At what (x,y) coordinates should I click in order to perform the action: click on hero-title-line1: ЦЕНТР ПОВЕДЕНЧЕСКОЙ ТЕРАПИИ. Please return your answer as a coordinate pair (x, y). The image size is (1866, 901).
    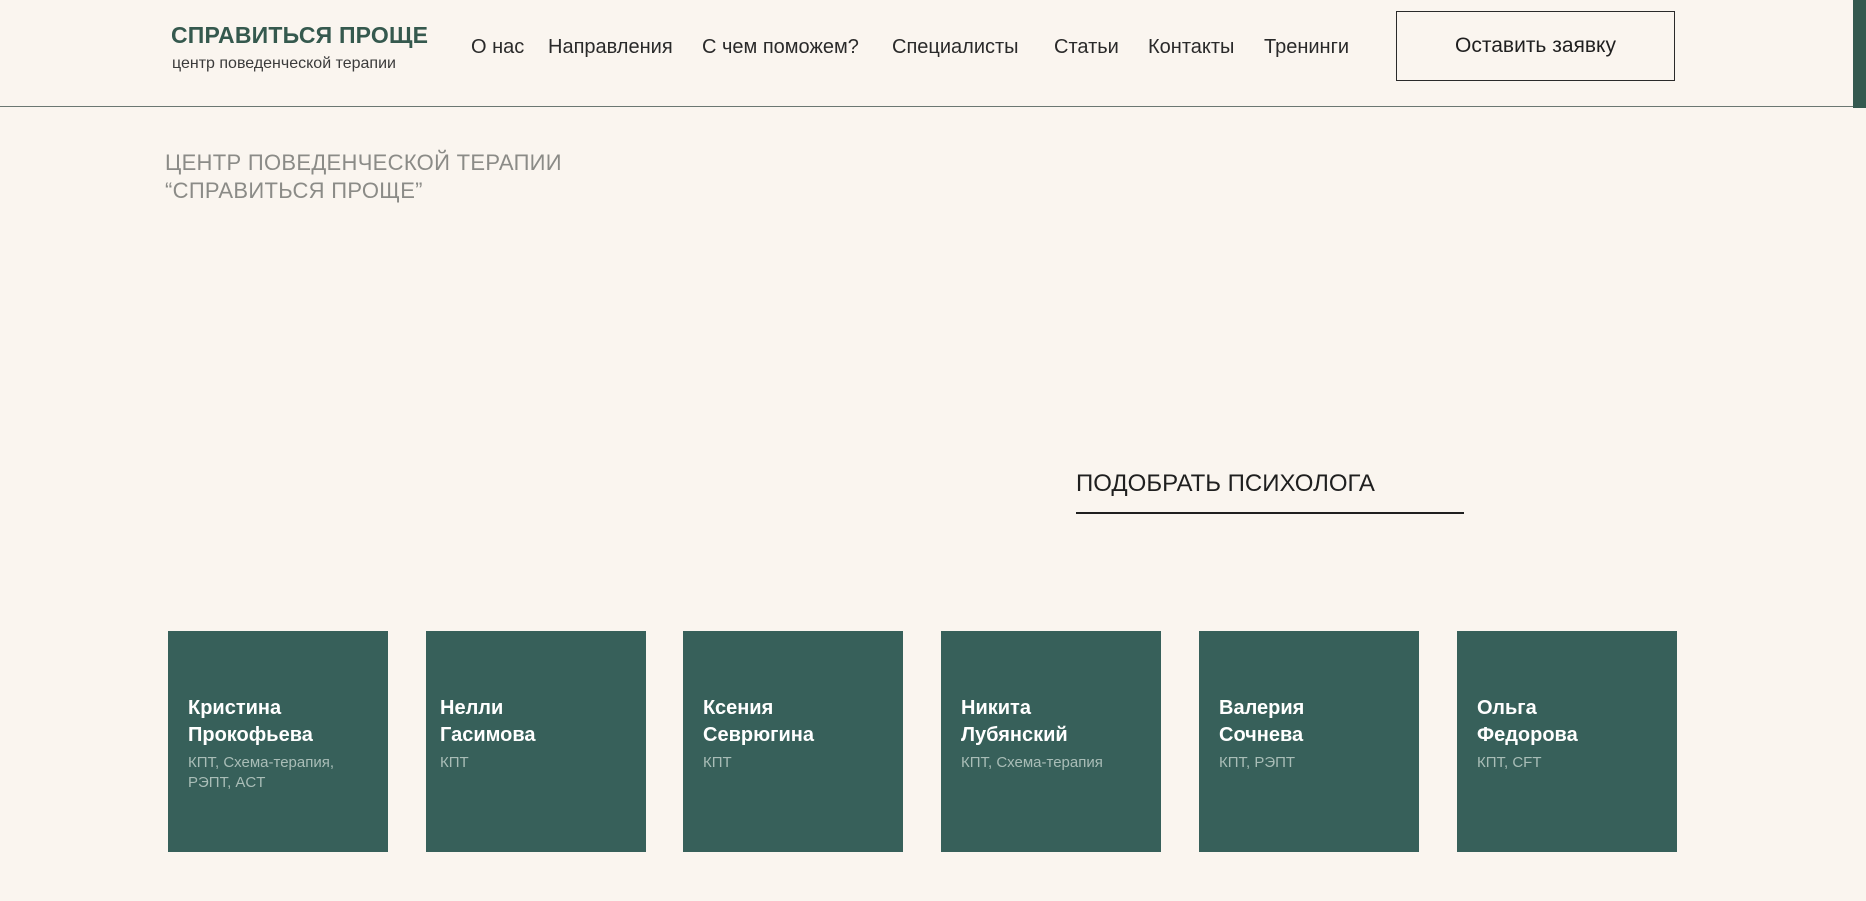
    Looking at the image, I should click on (363, 162).